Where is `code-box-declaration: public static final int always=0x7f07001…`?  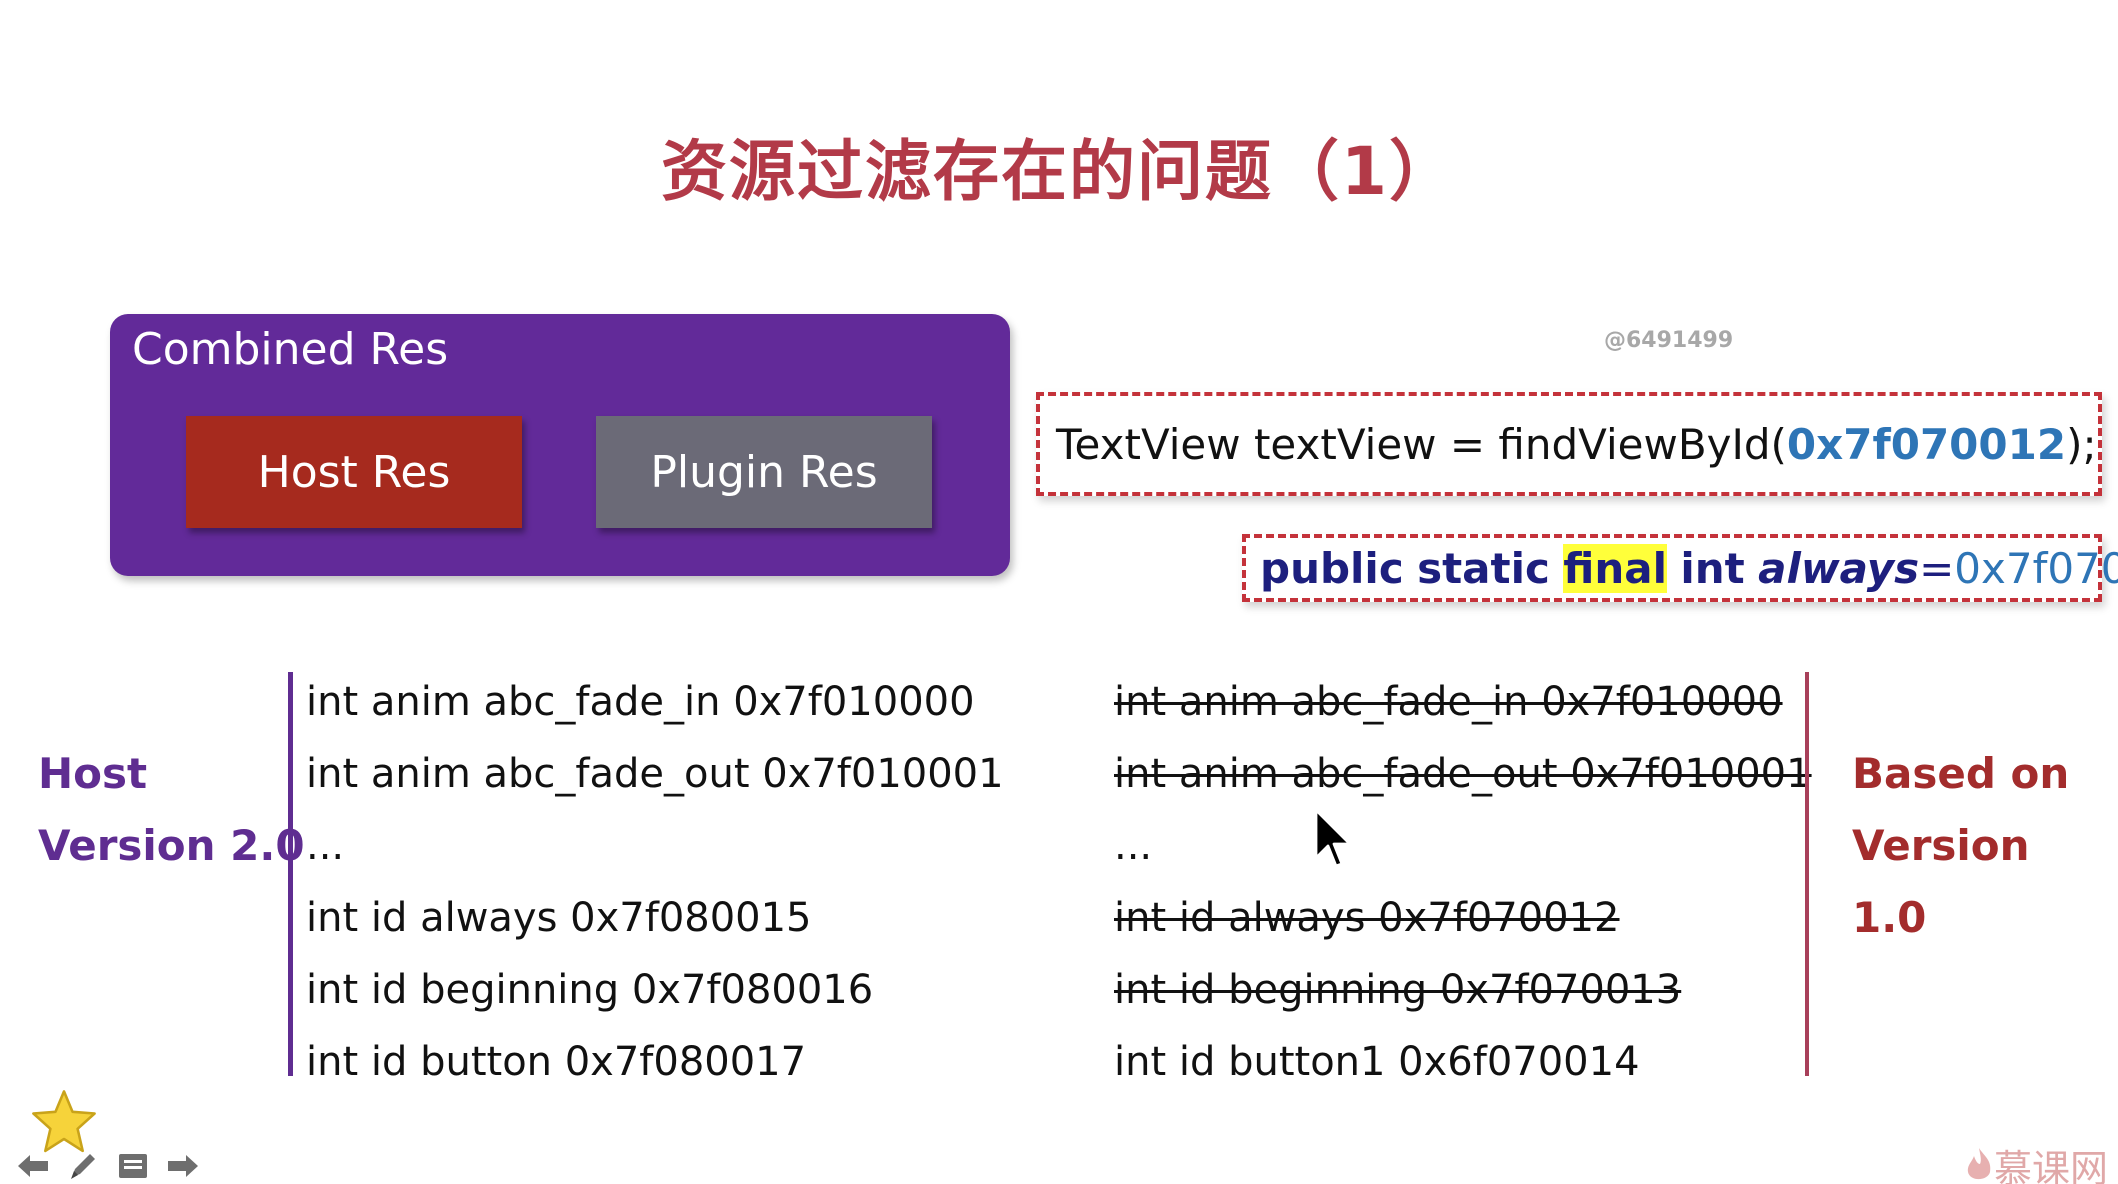
code-box-declaration: public static final int always=0x7f07001… is located at coordinates (1680, 568).